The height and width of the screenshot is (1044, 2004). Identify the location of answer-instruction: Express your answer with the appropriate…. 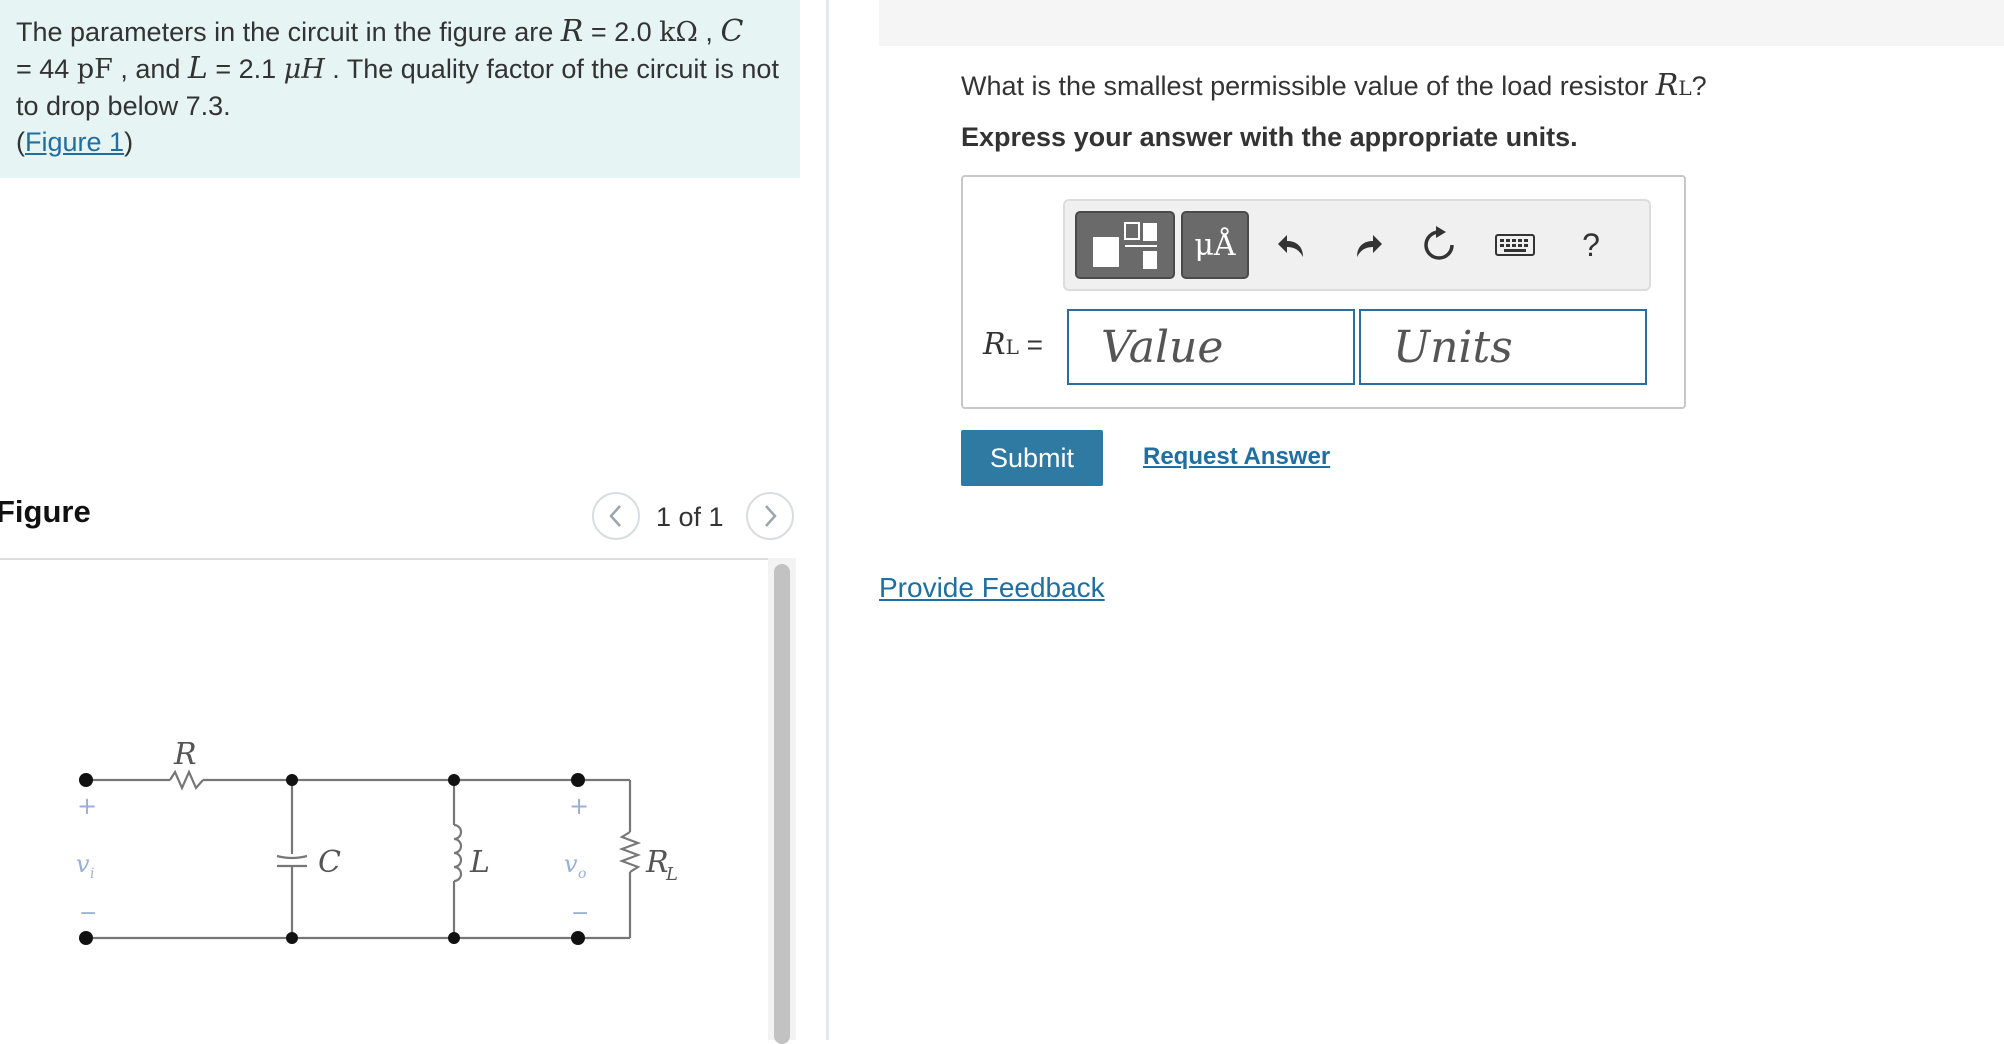
(1269, 137).